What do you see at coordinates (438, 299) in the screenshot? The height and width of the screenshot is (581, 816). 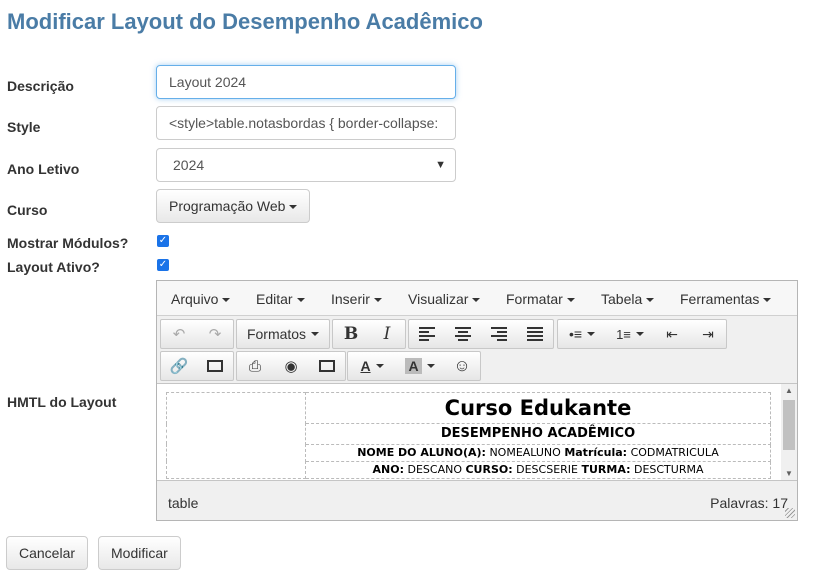 I see `menu-label: Visualizar` at bounding box center [438, 299].